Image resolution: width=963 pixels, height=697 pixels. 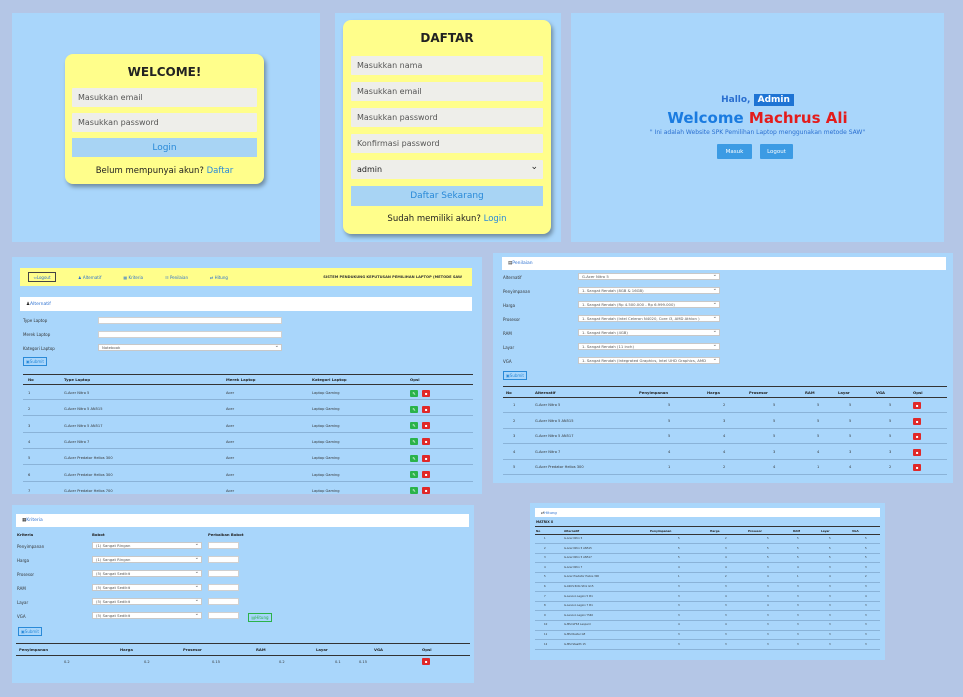 What do you see at coordinates (512, 277) in the screenshot?
I see `field-label: Alternatif` at bounding box center [512, 277].